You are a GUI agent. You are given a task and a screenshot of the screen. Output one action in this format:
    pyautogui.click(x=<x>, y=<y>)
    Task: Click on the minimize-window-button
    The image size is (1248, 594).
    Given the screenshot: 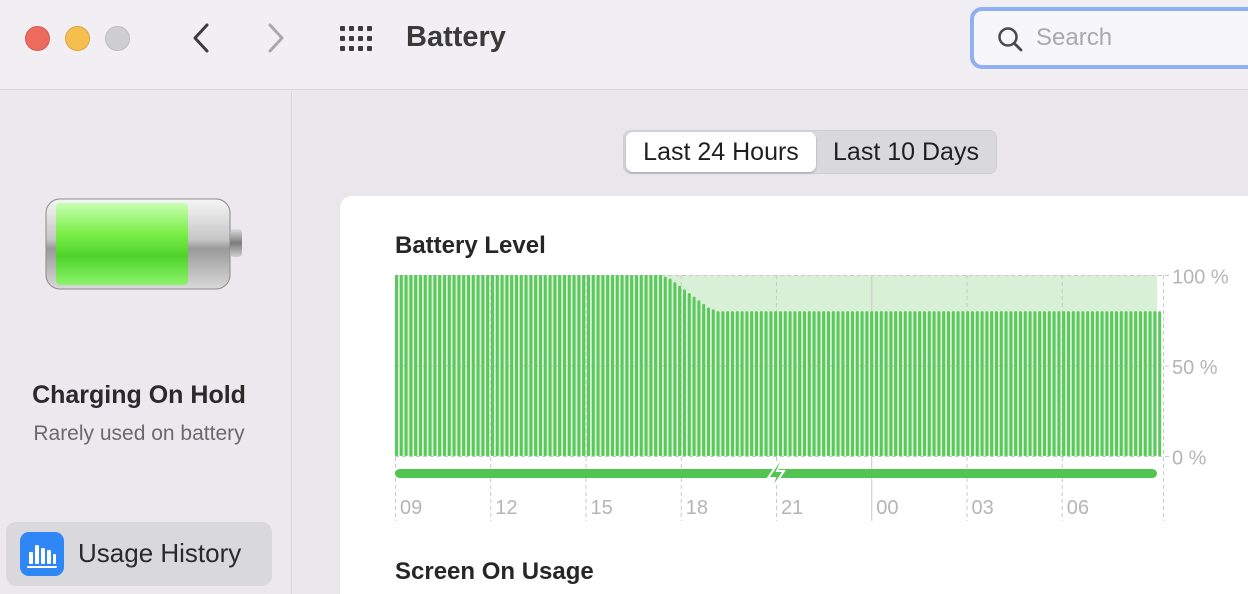 What is the action you would take?
    pyautogui.click(x=77, y=38)
    